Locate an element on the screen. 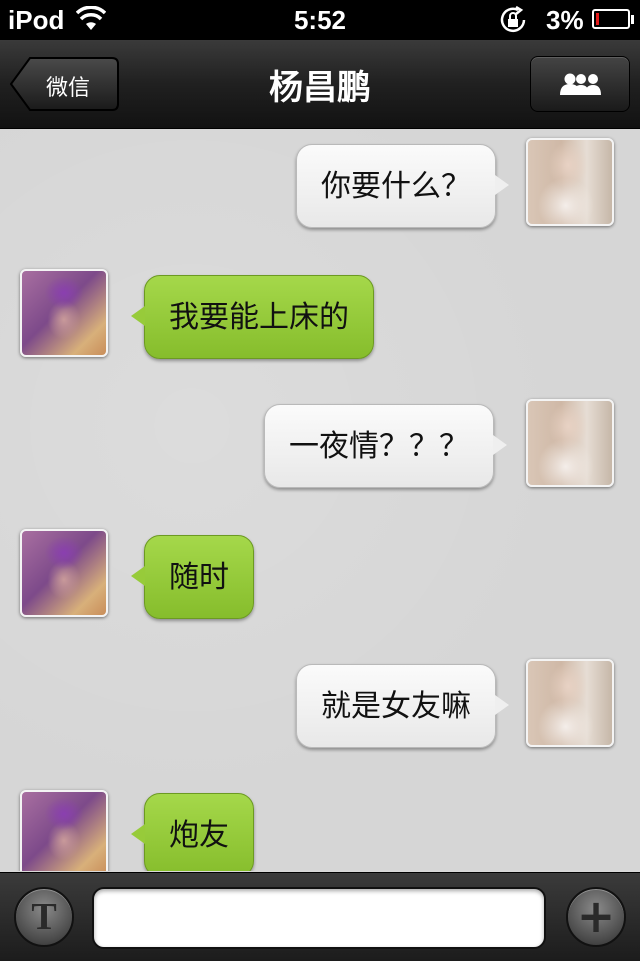 The image size is (640, 961). status-bar: iPod 5:52 3% is located at coordinates (320, 20).